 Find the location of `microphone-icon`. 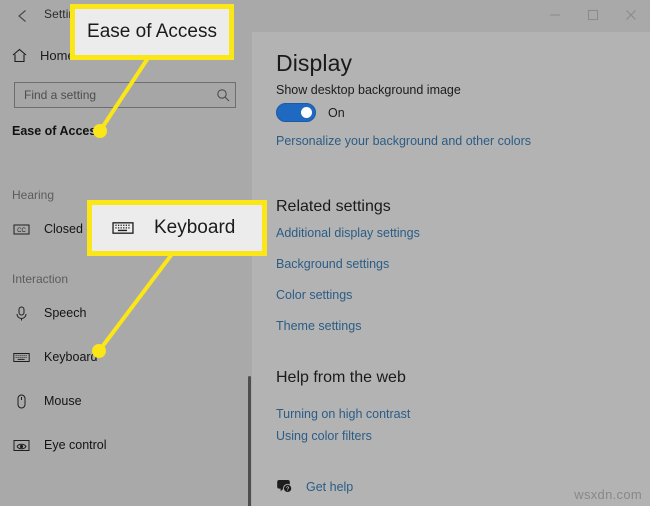

microphone-icon is located at coordinates (21, 313).